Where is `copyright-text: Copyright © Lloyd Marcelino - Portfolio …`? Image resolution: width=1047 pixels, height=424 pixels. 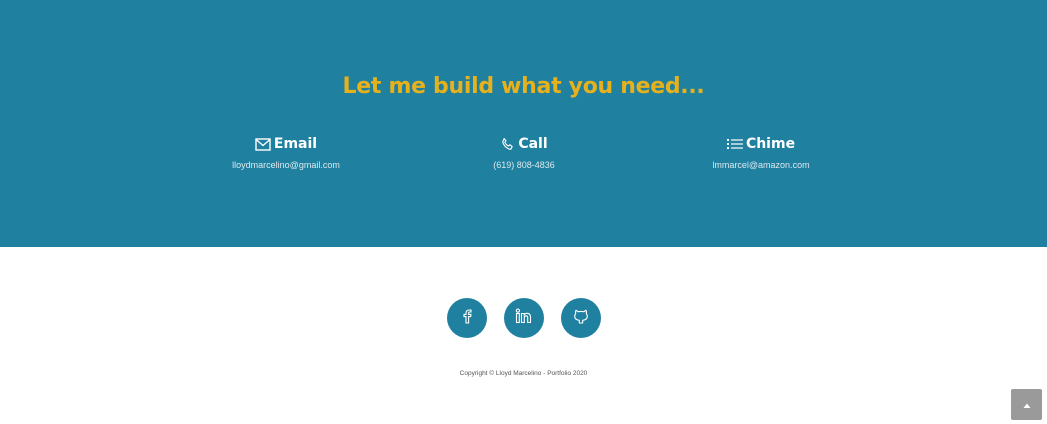
copyright-text: Copyright © Lloyd Marcelino - Portfolio … is located at coordinates (523, 373).